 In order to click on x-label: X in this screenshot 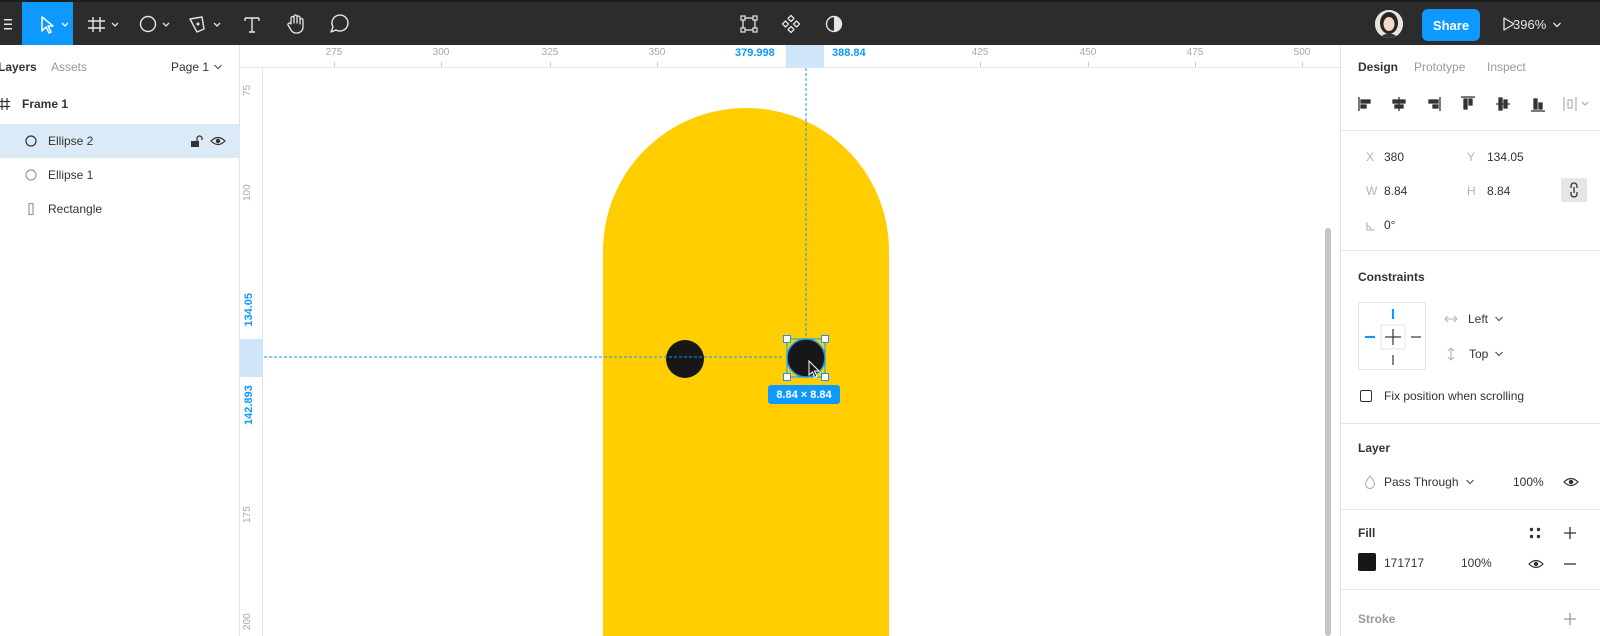, I will do `click(1370, 157)`.